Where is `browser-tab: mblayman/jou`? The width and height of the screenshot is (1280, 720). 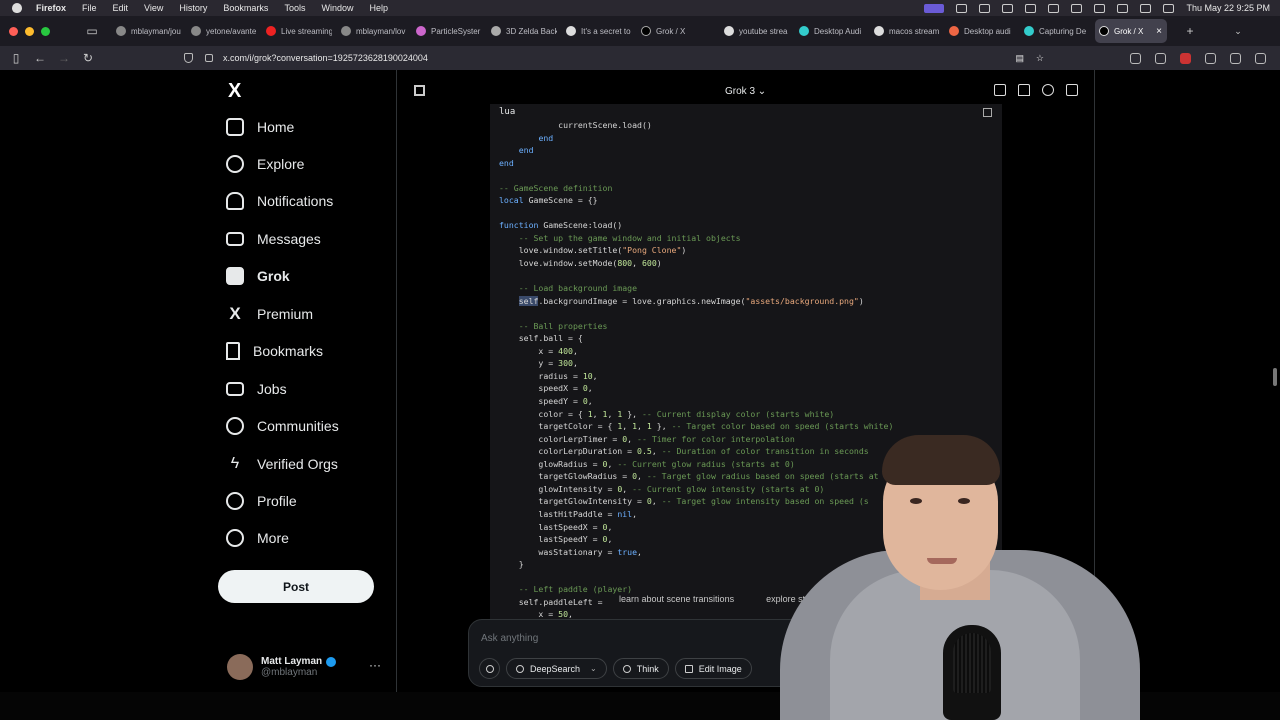
browser-tab: mblayman/jou is located at coordinates (147, 31).